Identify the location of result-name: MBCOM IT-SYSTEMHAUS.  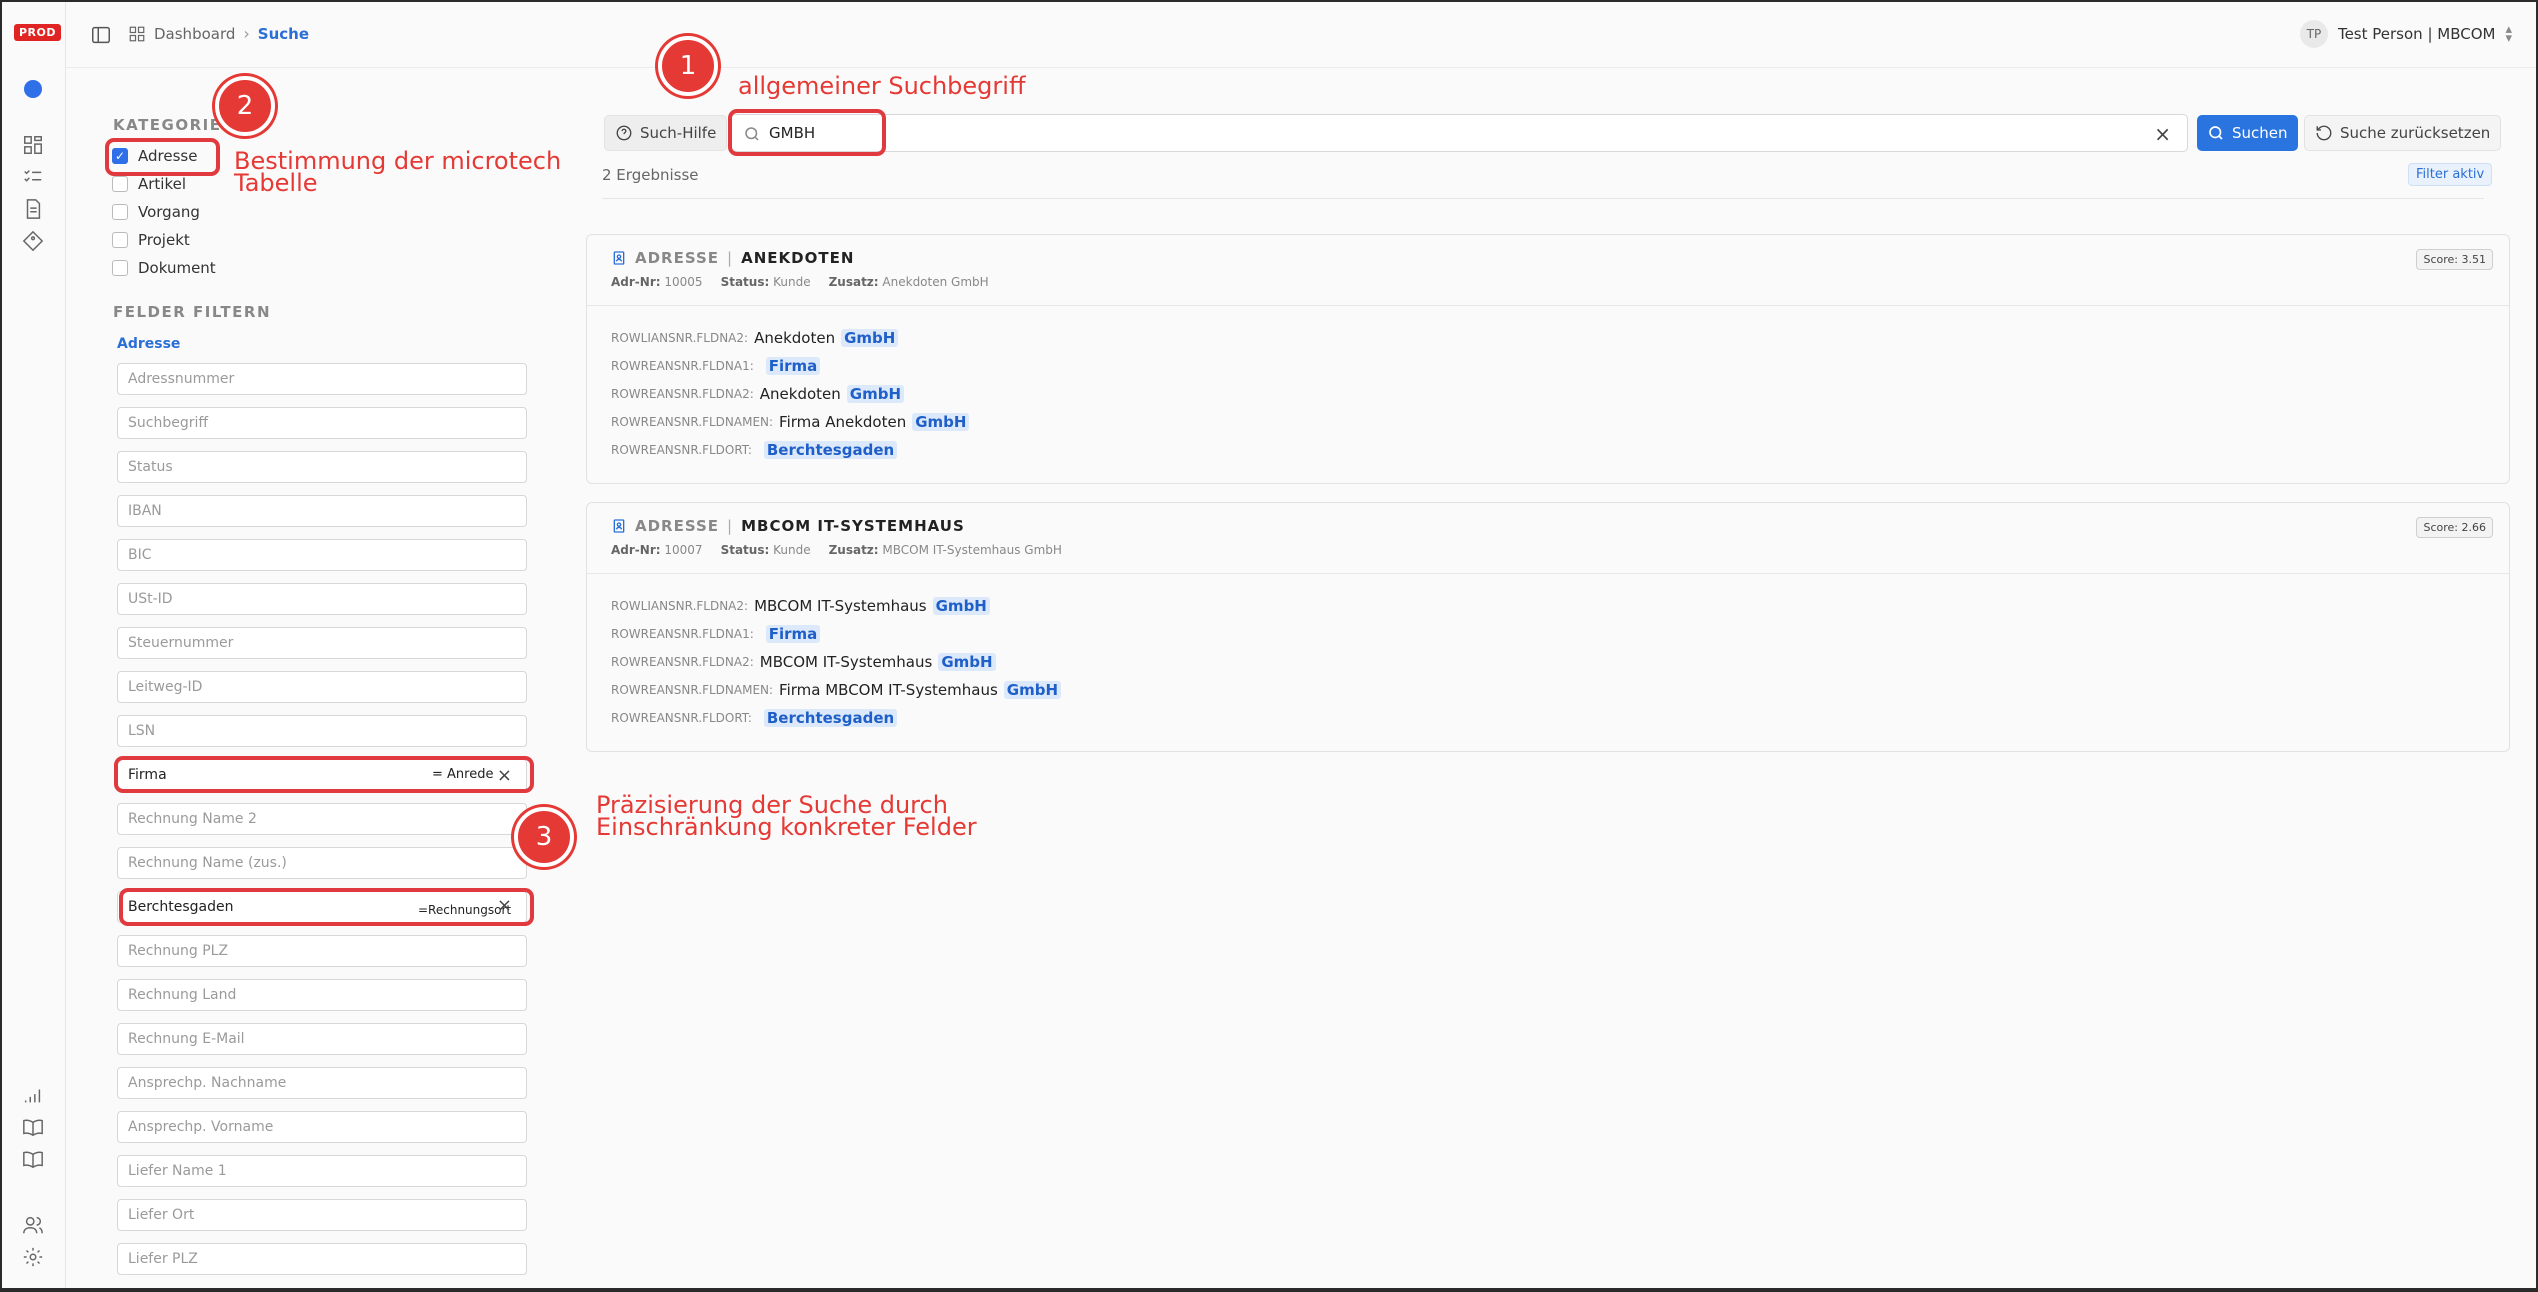
(853, 526).